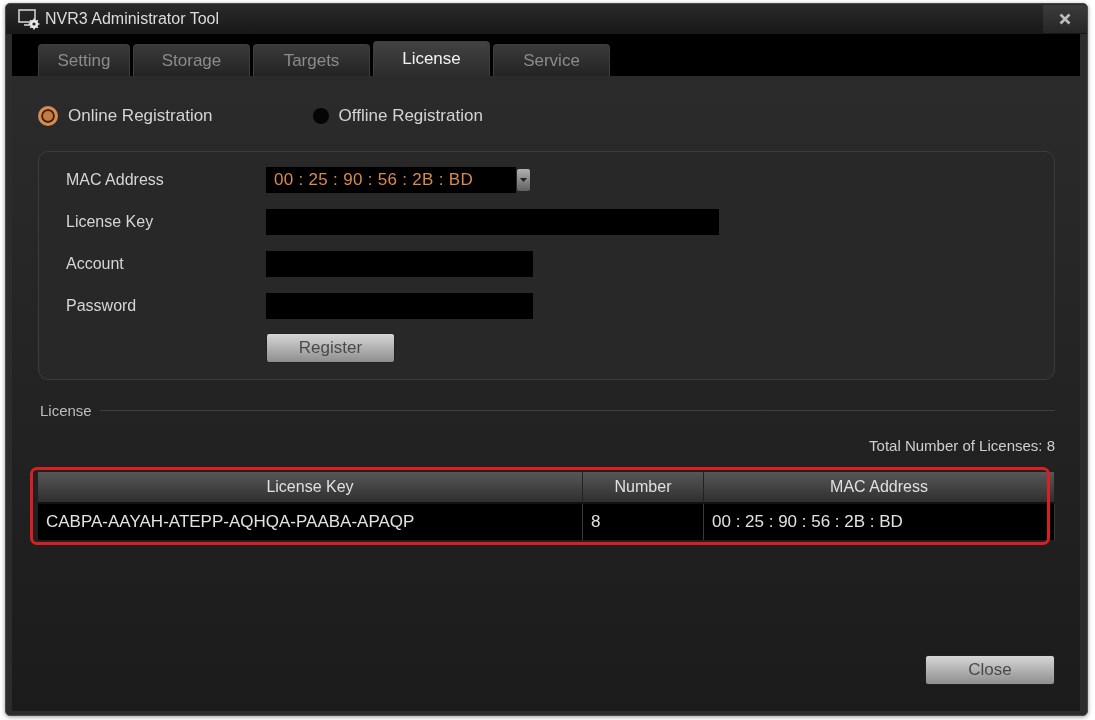 This screenshot has height=720, width=1095. What do you see at coordinates (115, 180) in the screenshot?
I see `field-label: MAC Address` at bounding box center [115, 180].